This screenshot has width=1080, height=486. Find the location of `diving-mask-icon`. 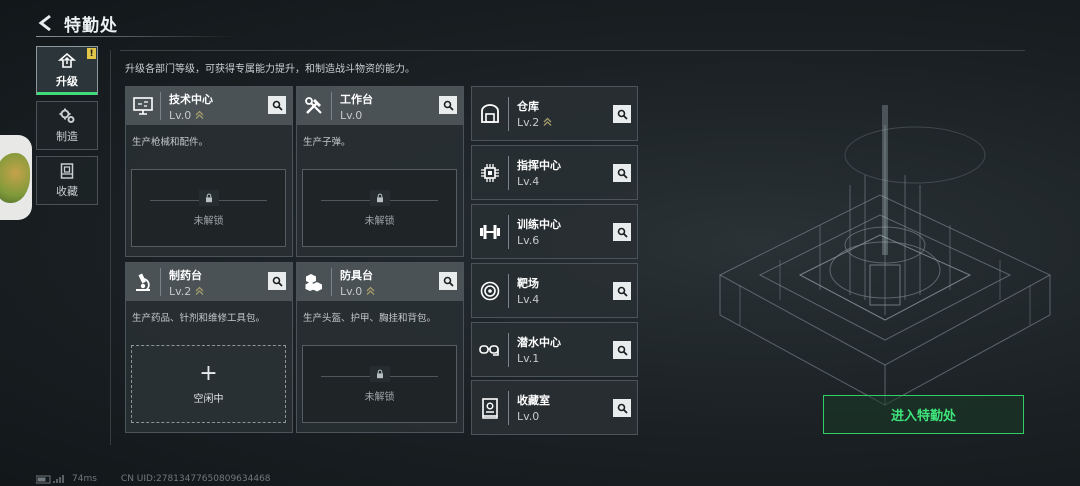

diving-mask-icon is located at coordinates (490, 349).